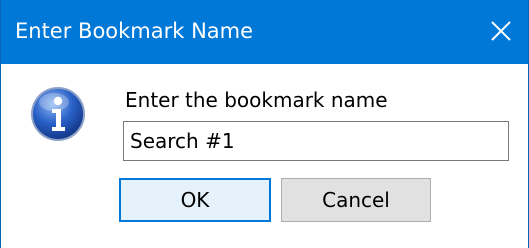 The image size is (529, 248). I want to click on cancel-button: Cancel, so click(356, 200).